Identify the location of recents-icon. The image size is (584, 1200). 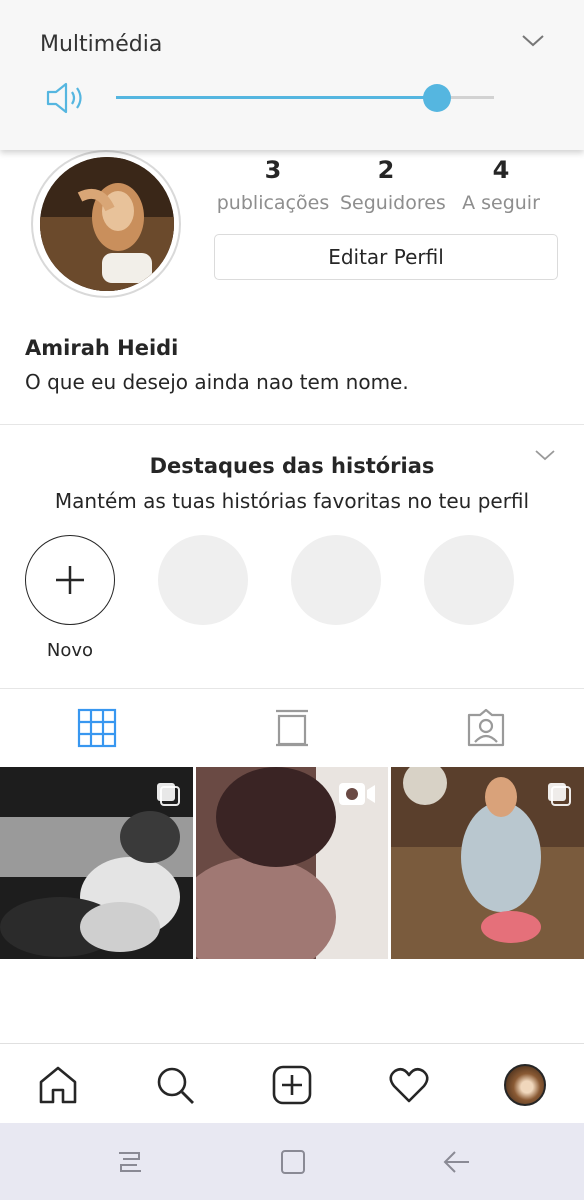
(130, 1162).